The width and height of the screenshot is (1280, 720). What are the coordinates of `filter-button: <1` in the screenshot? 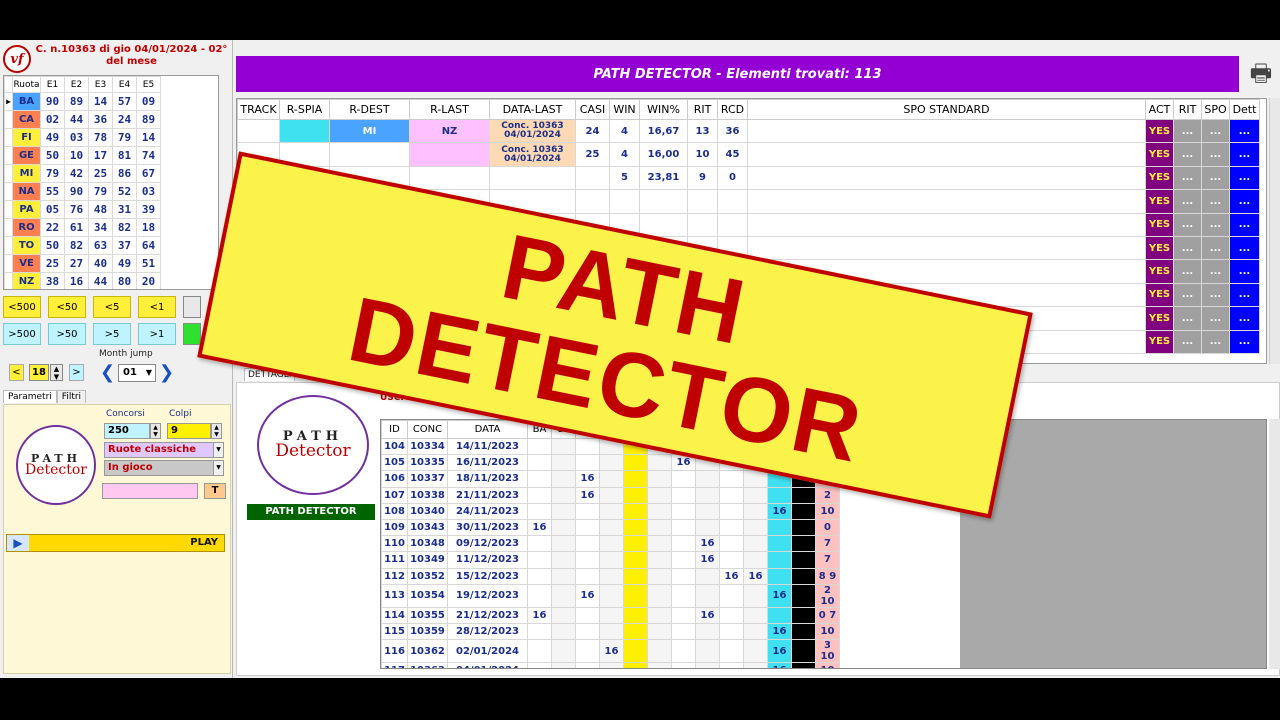 It's located at (157, 307).